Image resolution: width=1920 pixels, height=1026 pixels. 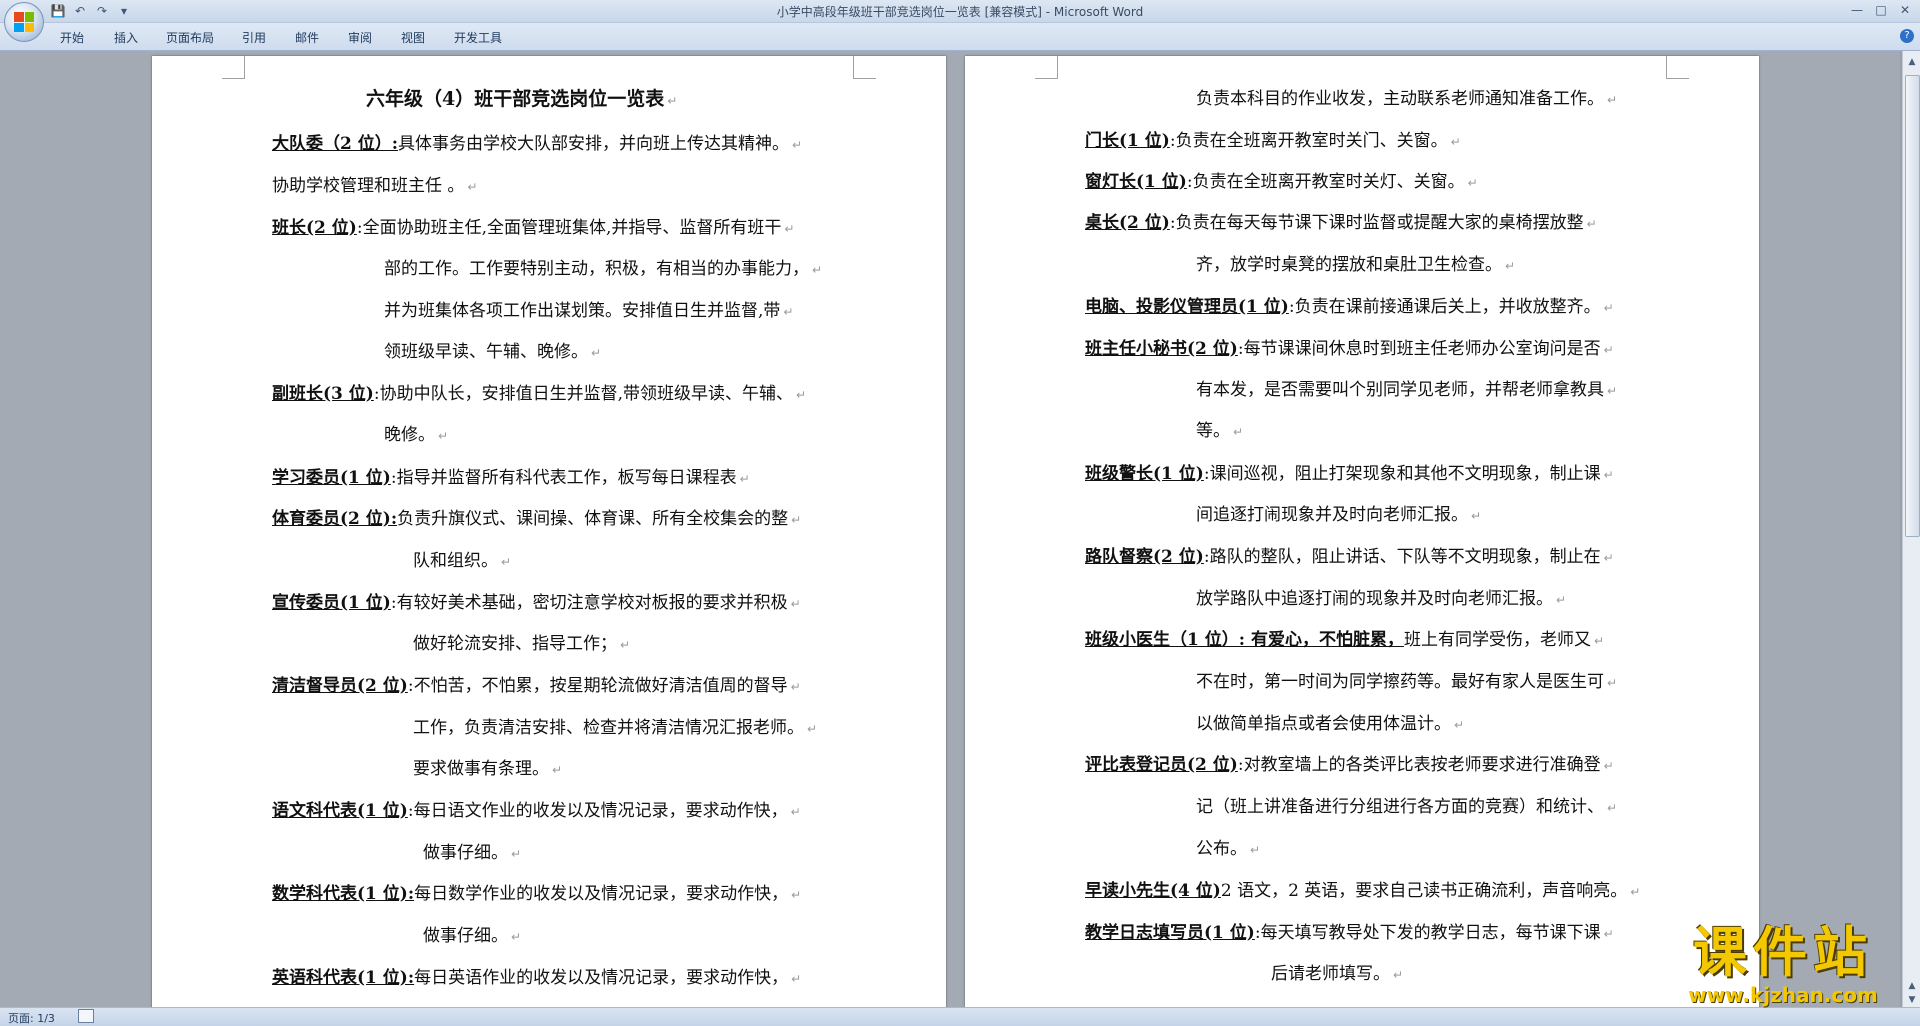 What do you see at coordinates (1170, 933) in the screenshot?
I see `role-label: 教学日志填写员(1 位)` at bounding box center [1170, 933].